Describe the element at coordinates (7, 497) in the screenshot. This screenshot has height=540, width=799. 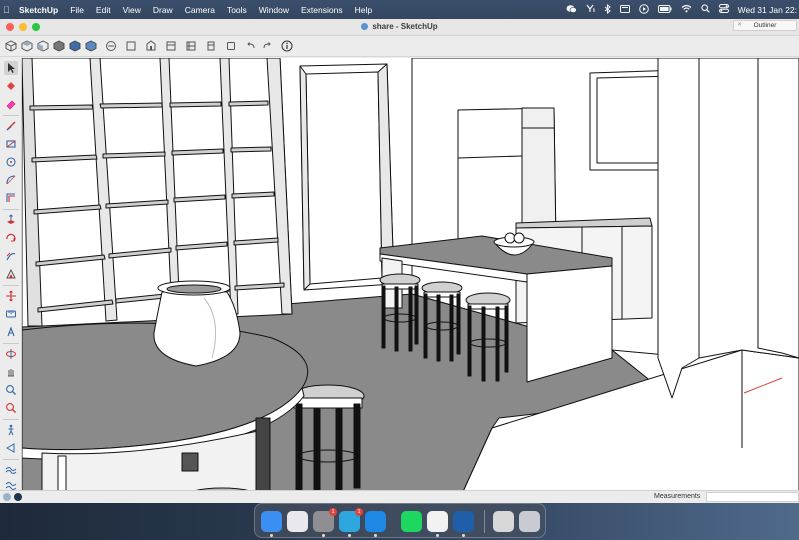
I see `help-icon` at that location.